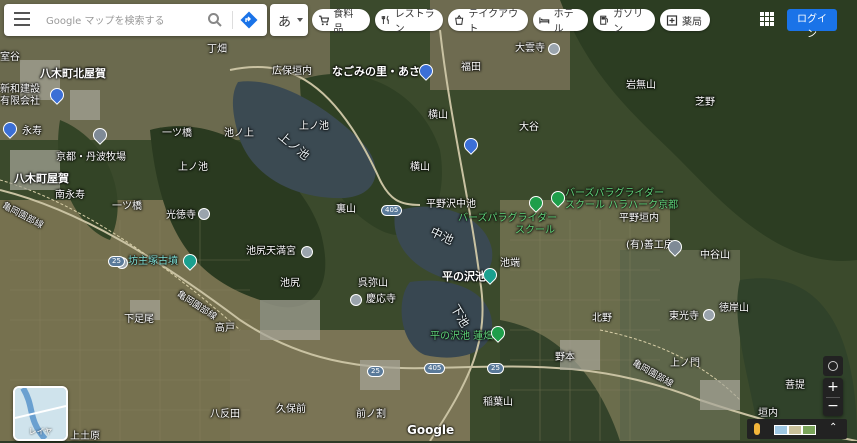 The height and width of the screenshot is (443, 857). I want to click on layer-switcher-button: レイヤ, so click(40, 413).